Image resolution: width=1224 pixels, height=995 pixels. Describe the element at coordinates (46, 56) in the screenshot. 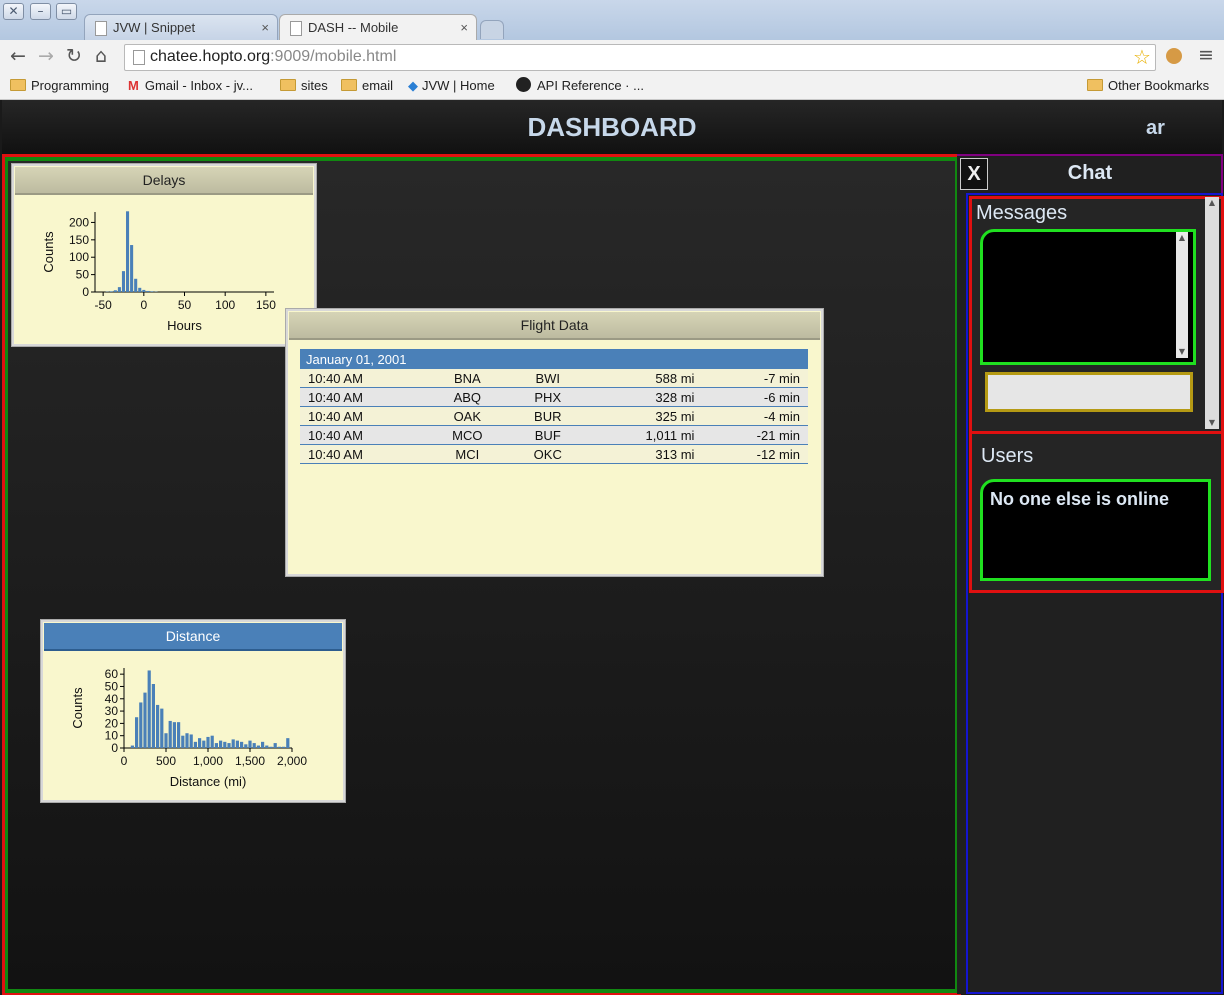

I see `forward-arrow-icon: →` at that location.